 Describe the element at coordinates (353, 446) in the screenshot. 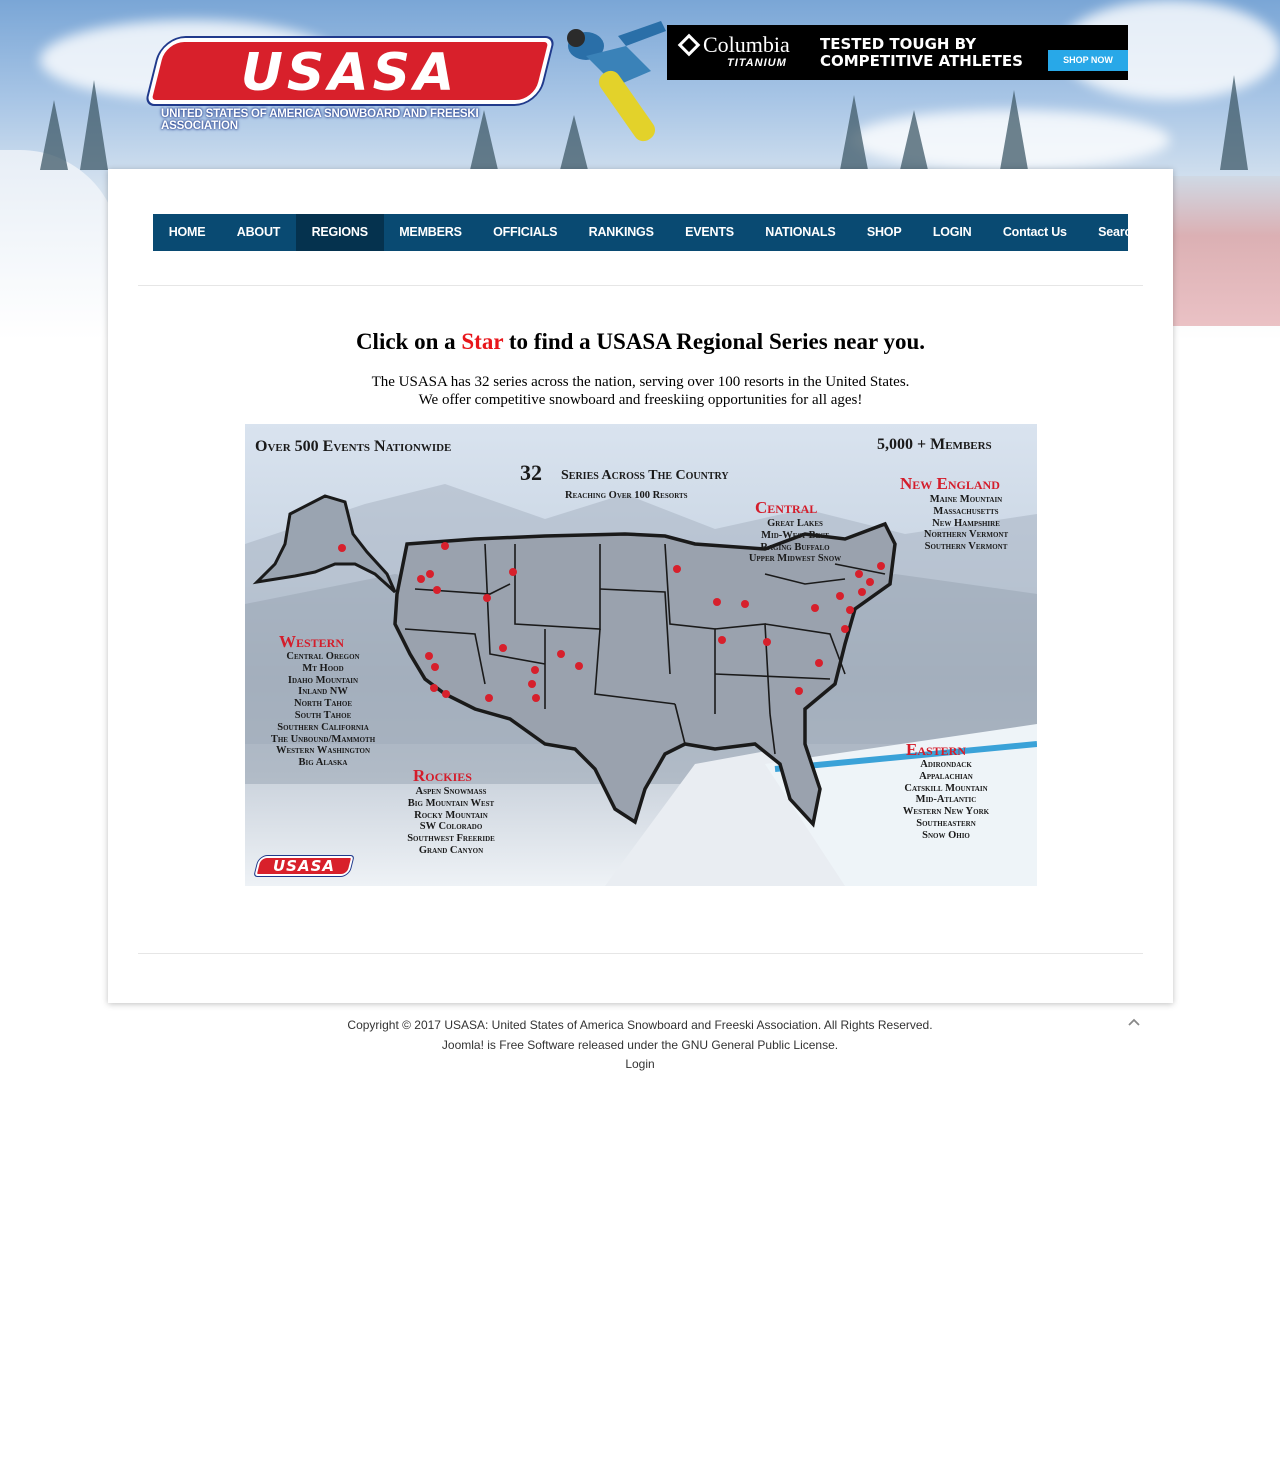

I see `map-events-label: Over 500 Events Nationwide` at that location.